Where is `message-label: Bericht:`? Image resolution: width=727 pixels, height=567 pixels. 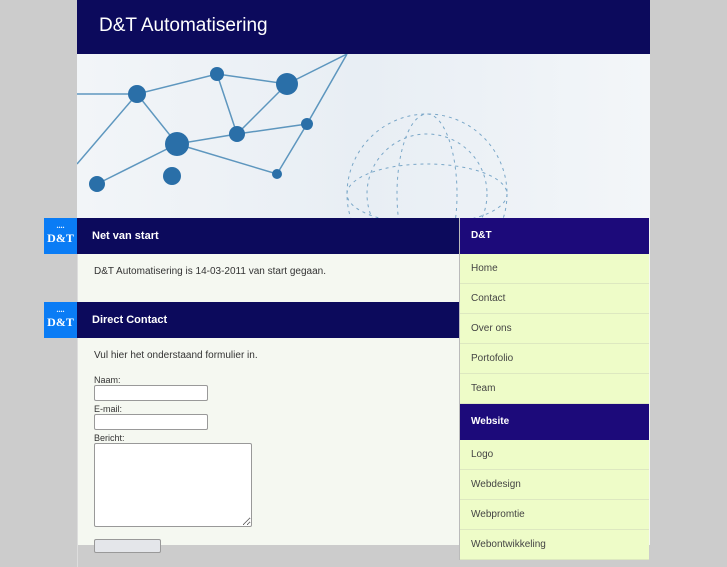
message-label: Bericht: is located at coordinates (109, 438).